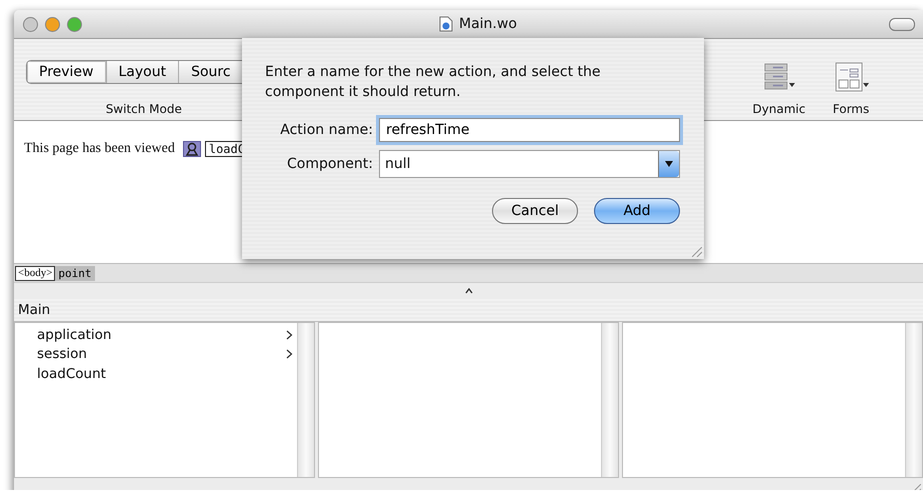 The width and height of the screenshot is (923, 500). Describe the element at coordinates (71, 374) in the screenshot. I see `row-label: loadCount` at that location.